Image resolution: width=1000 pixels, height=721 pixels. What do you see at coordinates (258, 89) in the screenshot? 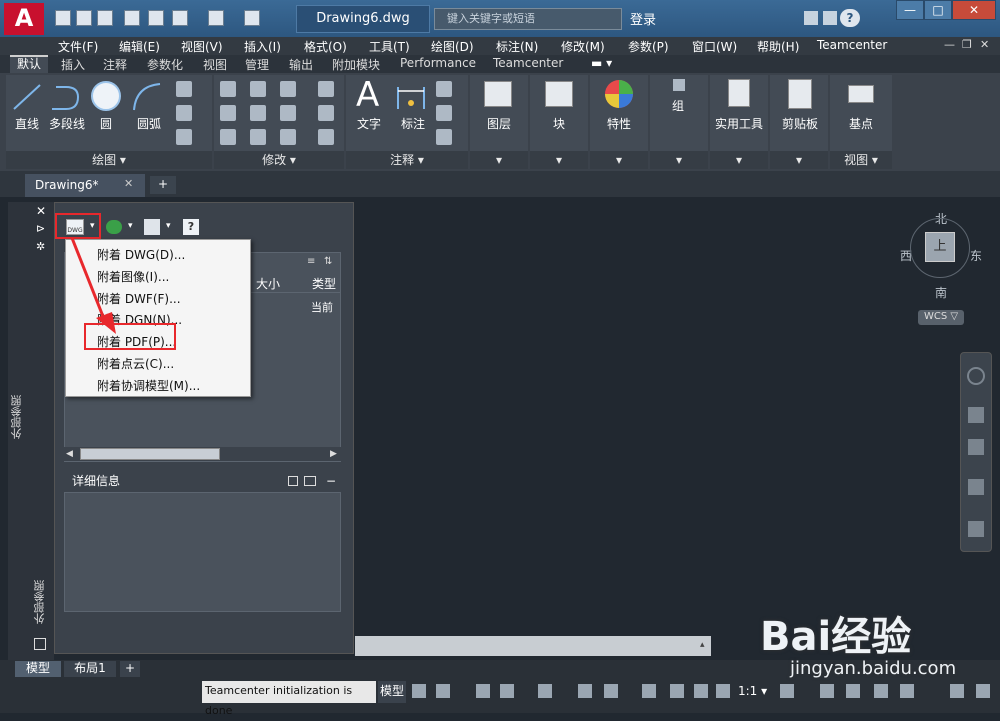
I see `rotate-icon` at bounding box center [258, 89].